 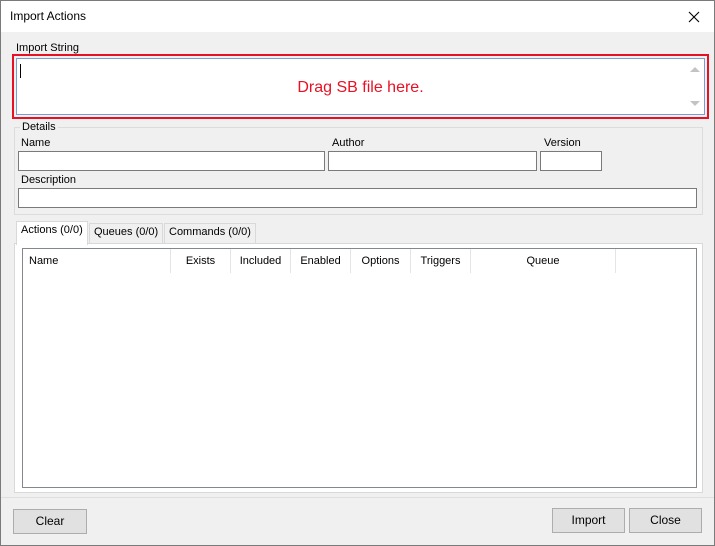 What do you see at coordinates (695, 86) in the screenshot?
I see `import-string-scrollbar` at bounding box center [695, 86].